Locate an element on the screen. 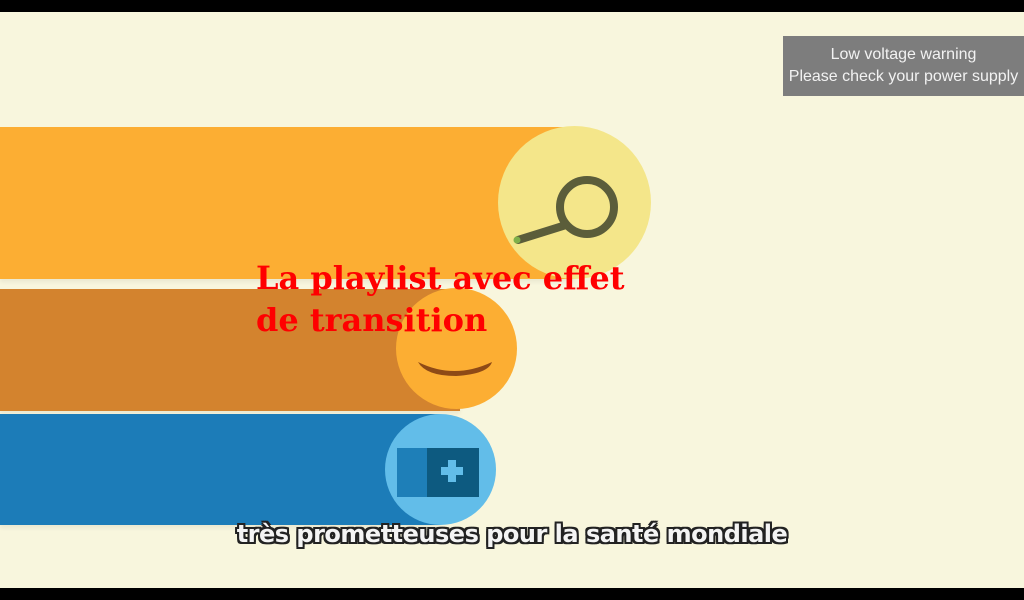  kit-circle is located at coordinates (440, 469).